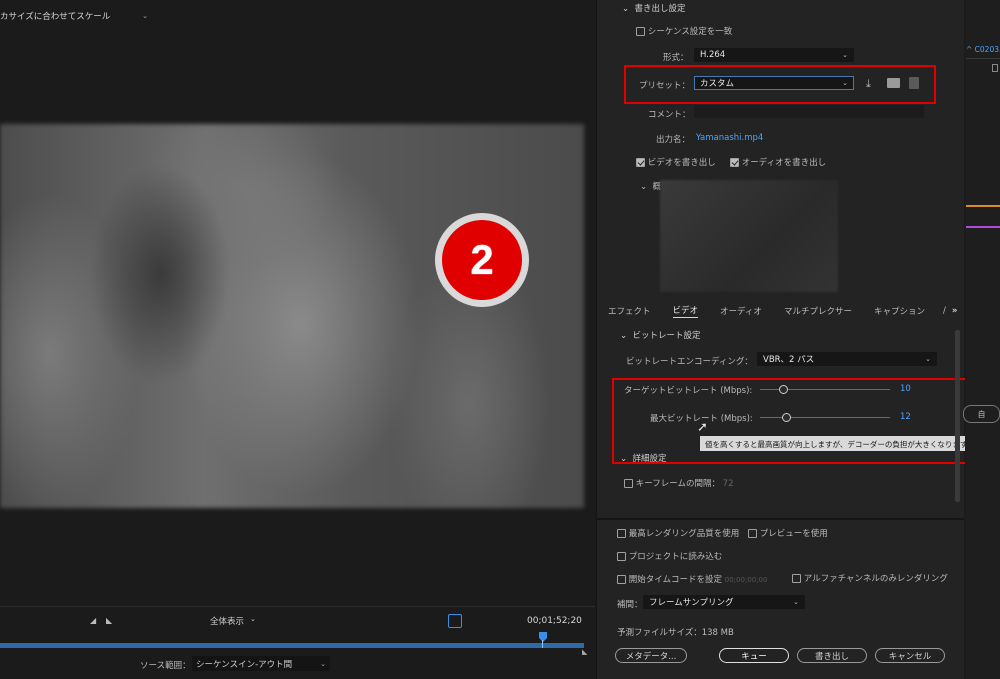  I want to click on tab-captions: キャプション, so click(899, 311).